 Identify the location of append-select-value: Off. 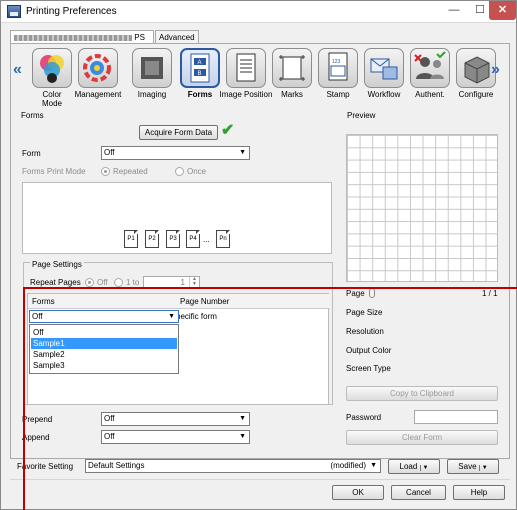
(109, 436).